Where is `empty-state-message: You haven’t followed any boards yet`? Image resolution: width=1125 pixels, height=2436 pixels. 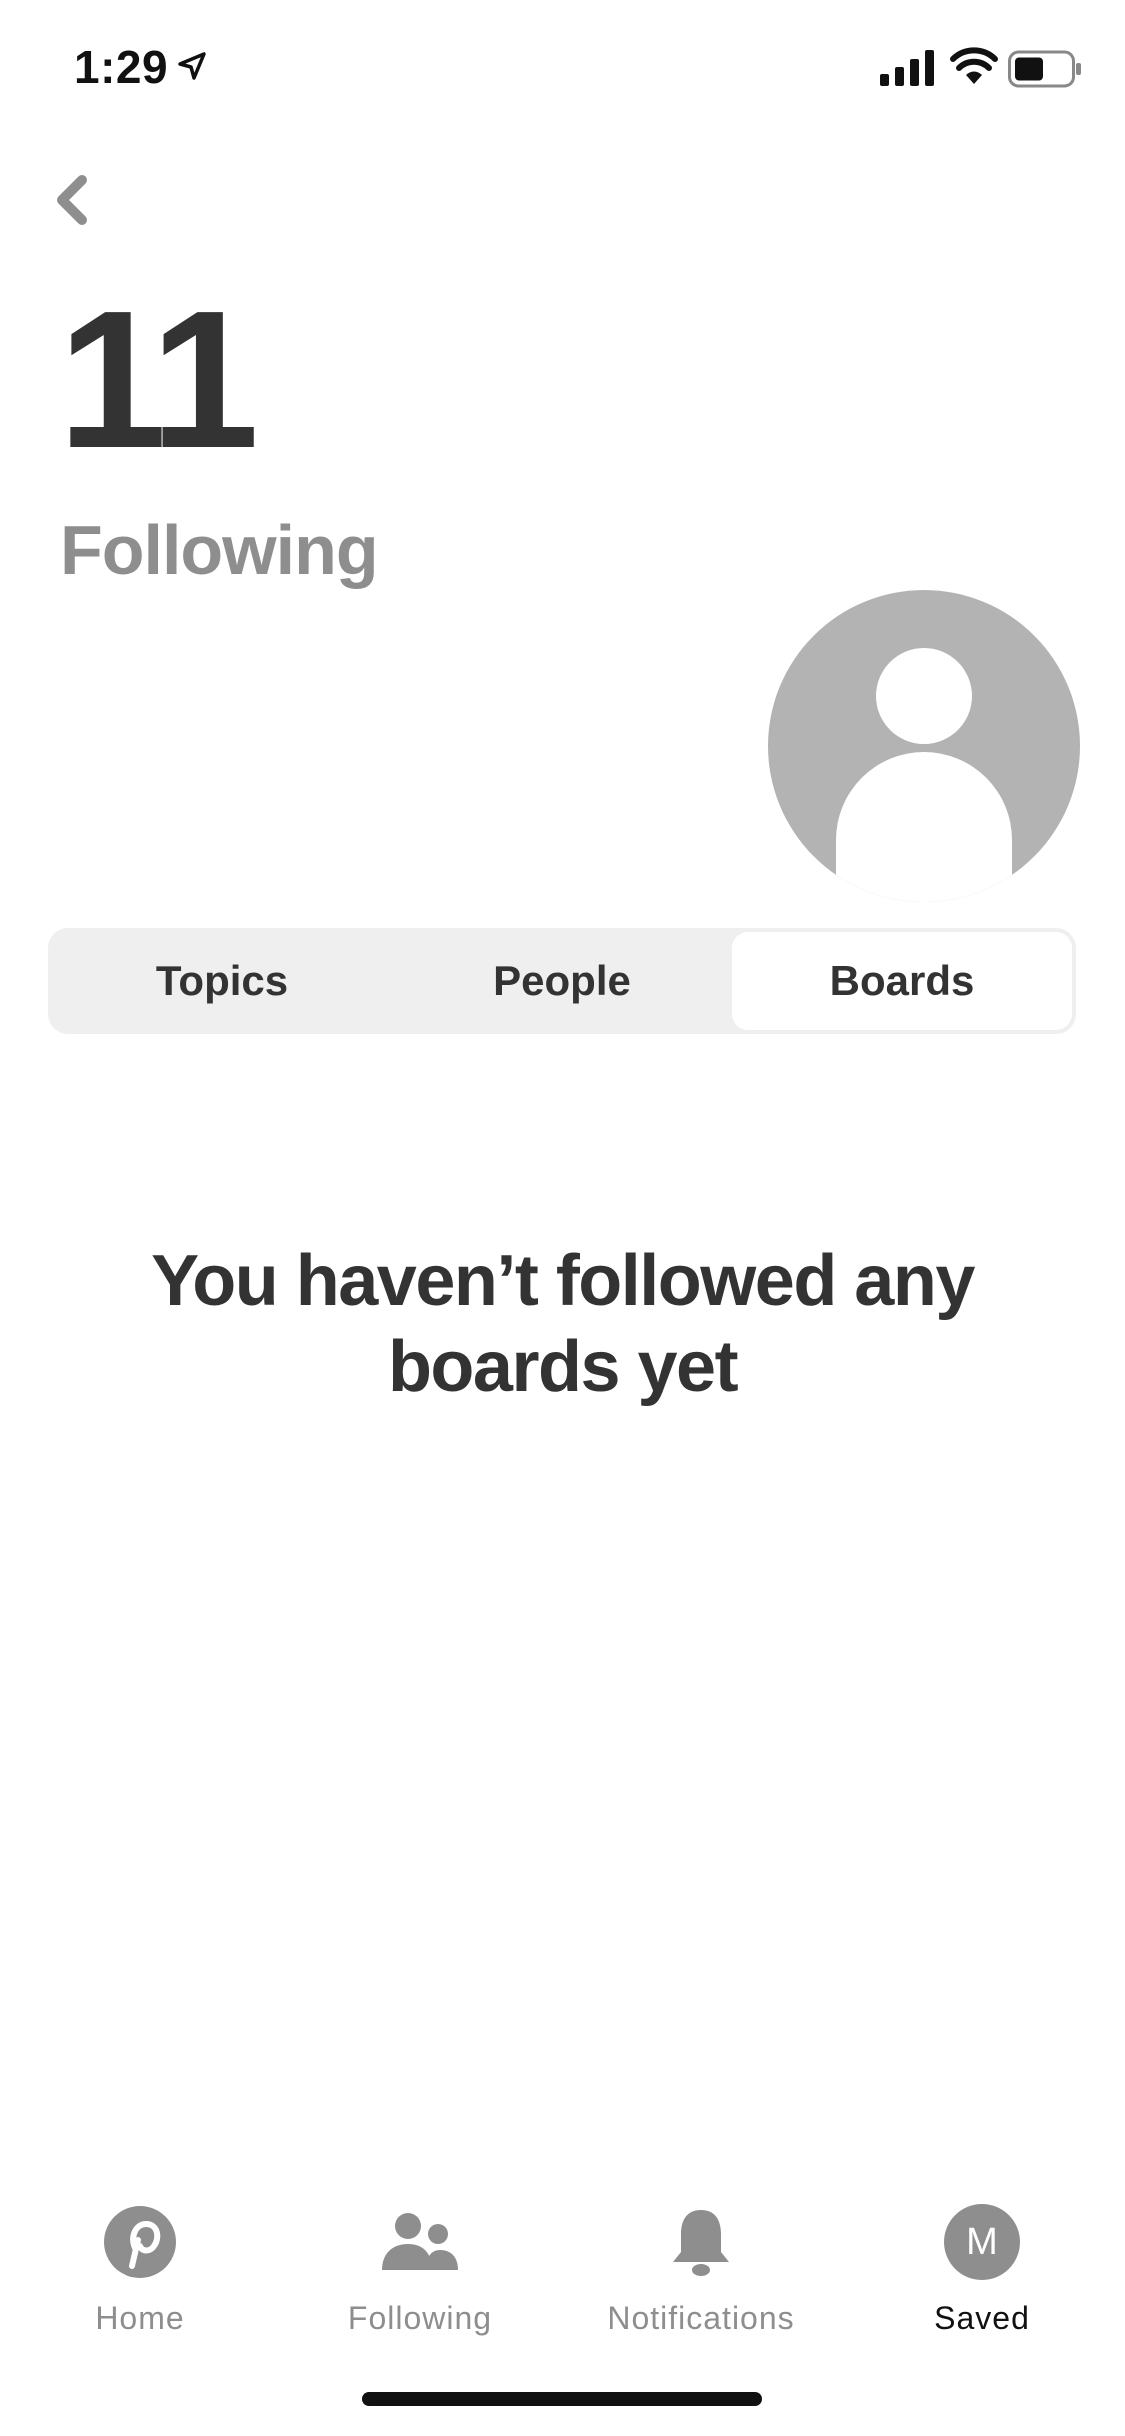 empty-state-message: You haven’t followed any boards yet is located at coordinates (562, 1324).